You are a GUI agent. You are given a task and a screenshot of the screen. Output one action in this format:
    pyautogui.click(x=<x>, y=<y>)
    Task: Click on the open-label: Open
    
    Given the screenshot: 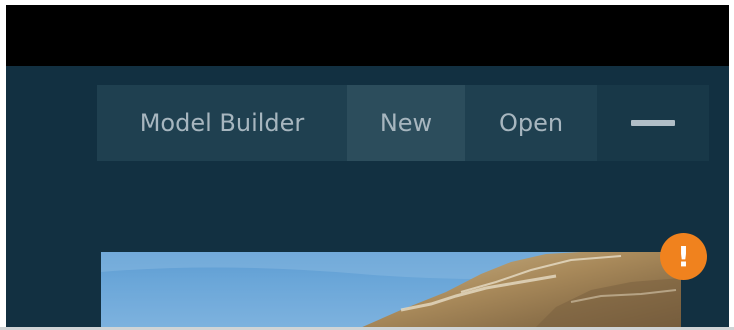 What is the action you would take?
    pyautogui.click(x=531, y=123)
    